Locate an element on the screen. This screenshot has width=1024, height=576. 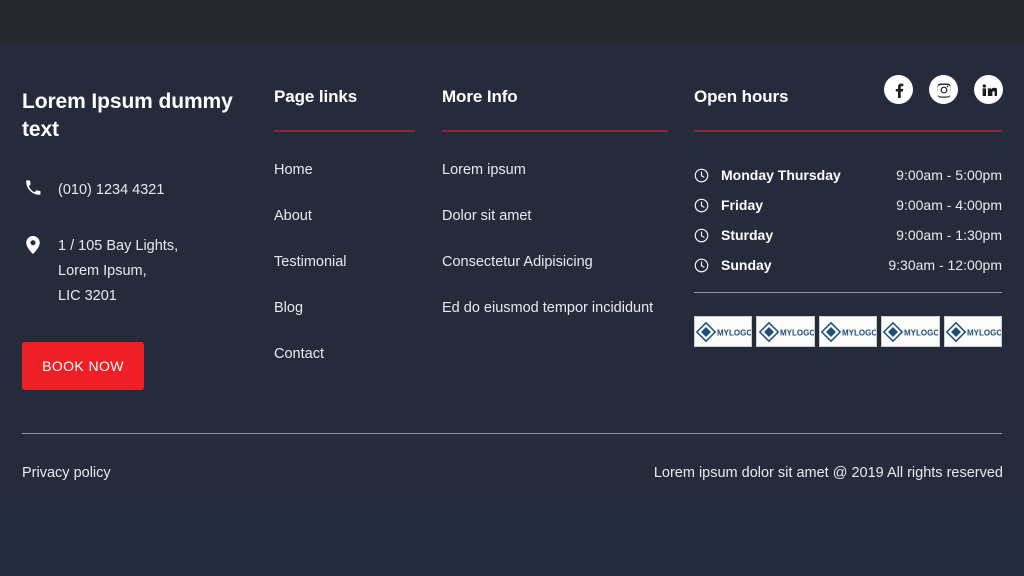
open-hours-divider is located at coordinates (848, 292).